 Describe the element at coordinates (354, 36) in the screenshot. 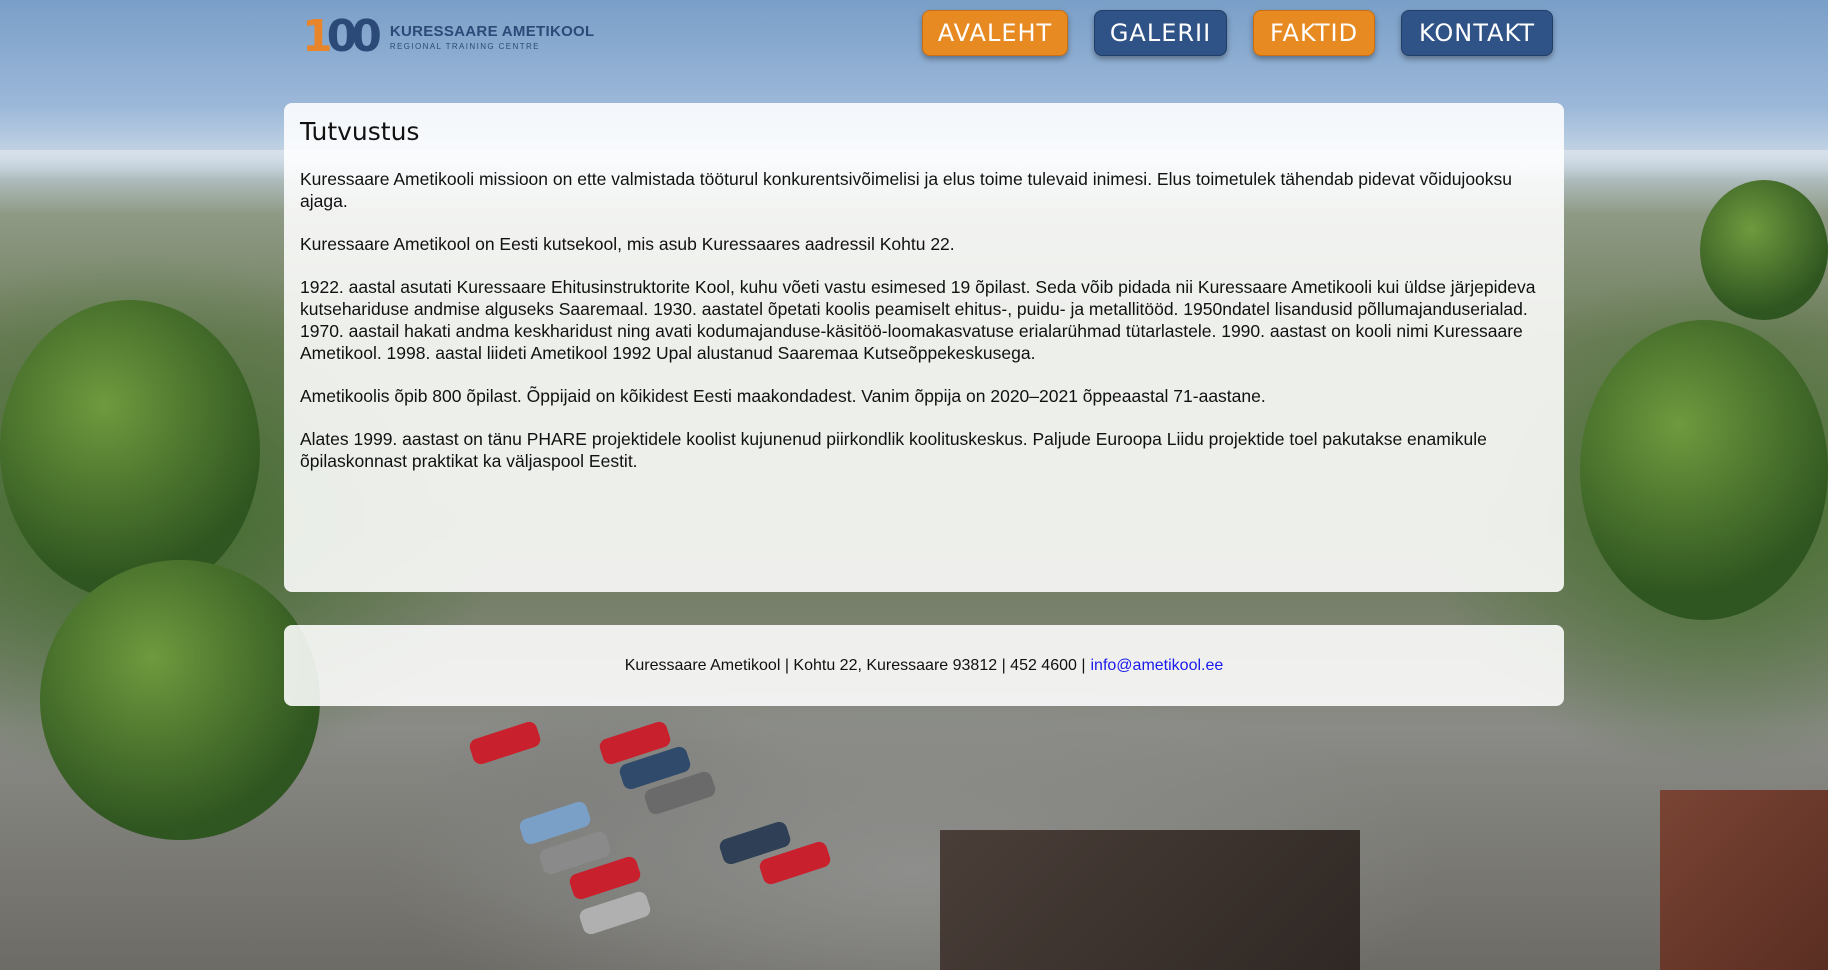

I see `logo-mark-zeros: 00` at that location.